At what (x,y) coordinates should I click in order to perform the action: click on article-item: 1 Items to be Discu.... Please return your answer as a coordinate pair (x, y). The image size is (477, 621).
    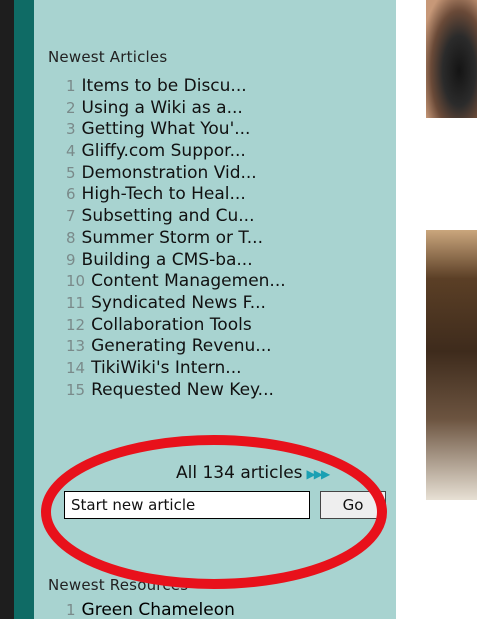
    Looking at the image, I should click on (176, 87).